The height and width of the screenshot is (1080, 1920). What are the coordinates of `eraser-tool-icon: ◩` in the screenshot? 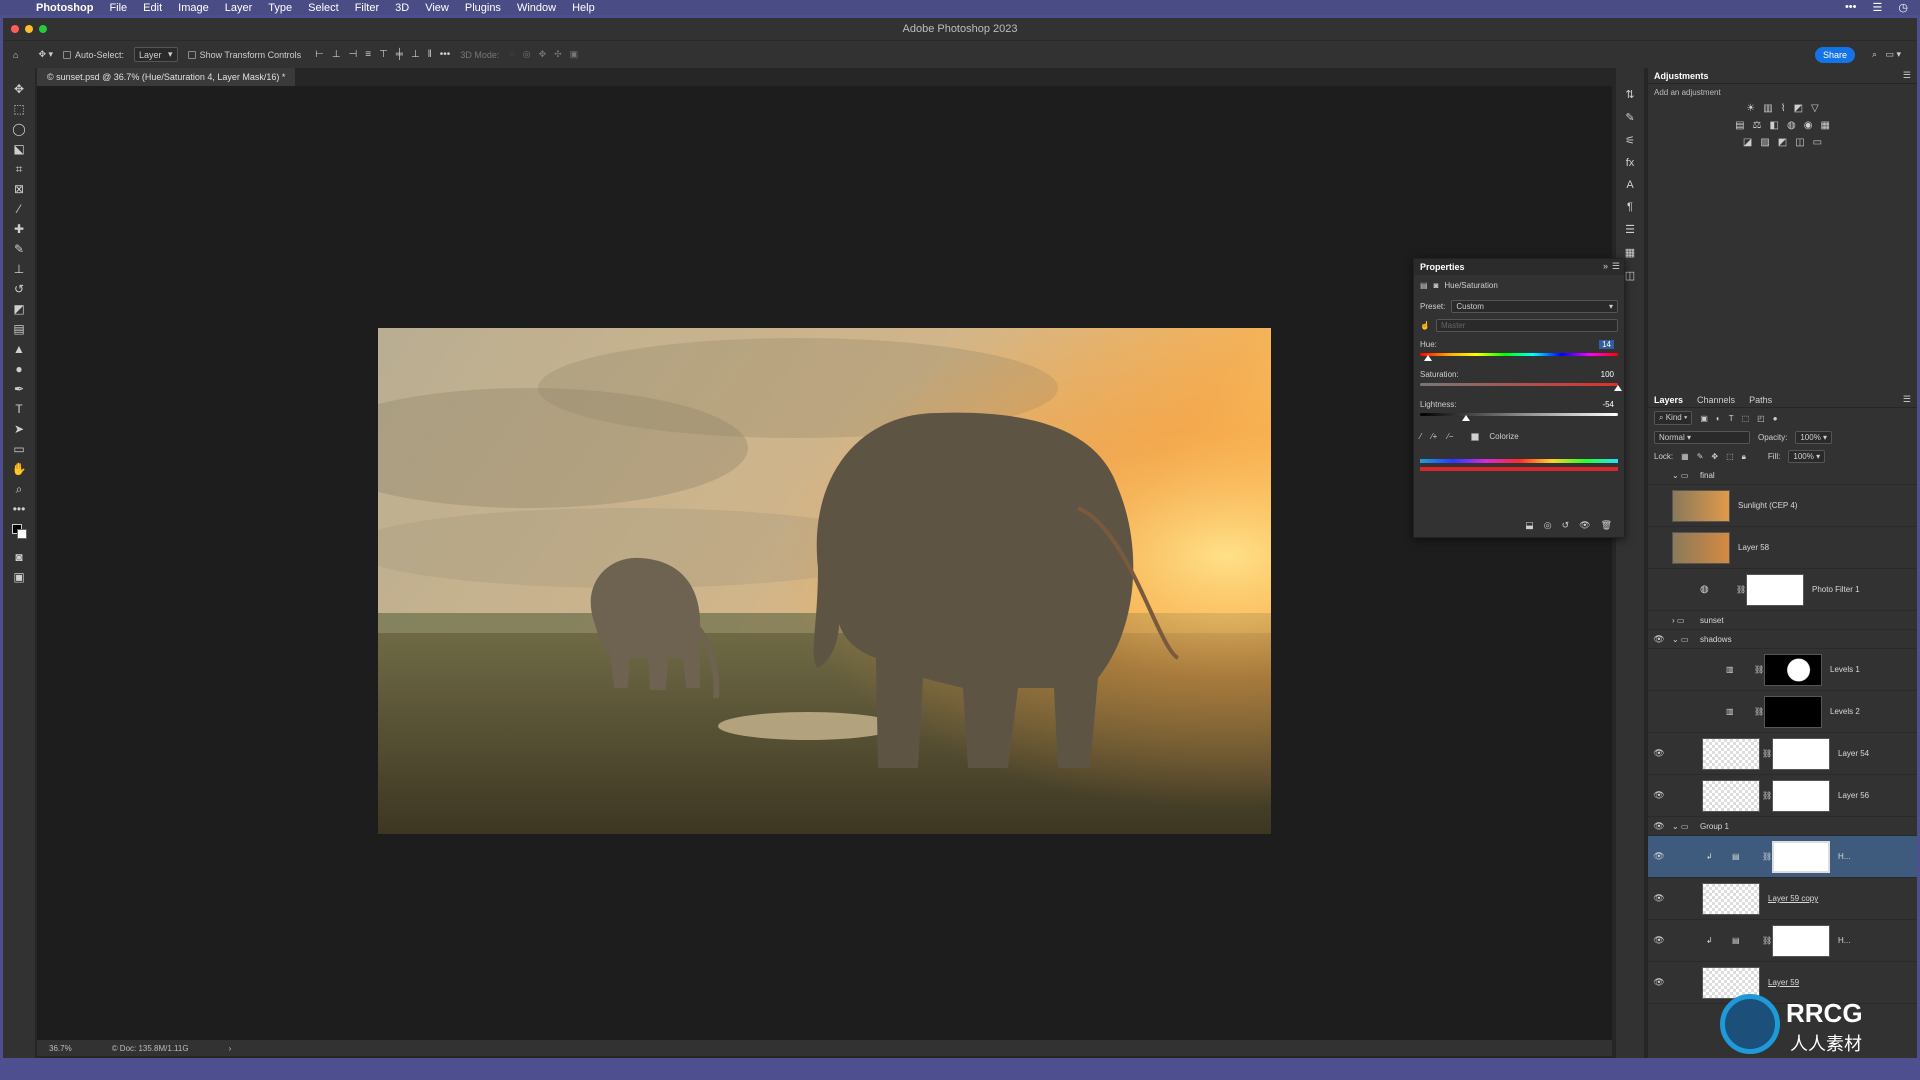 It's located at (19, 309).